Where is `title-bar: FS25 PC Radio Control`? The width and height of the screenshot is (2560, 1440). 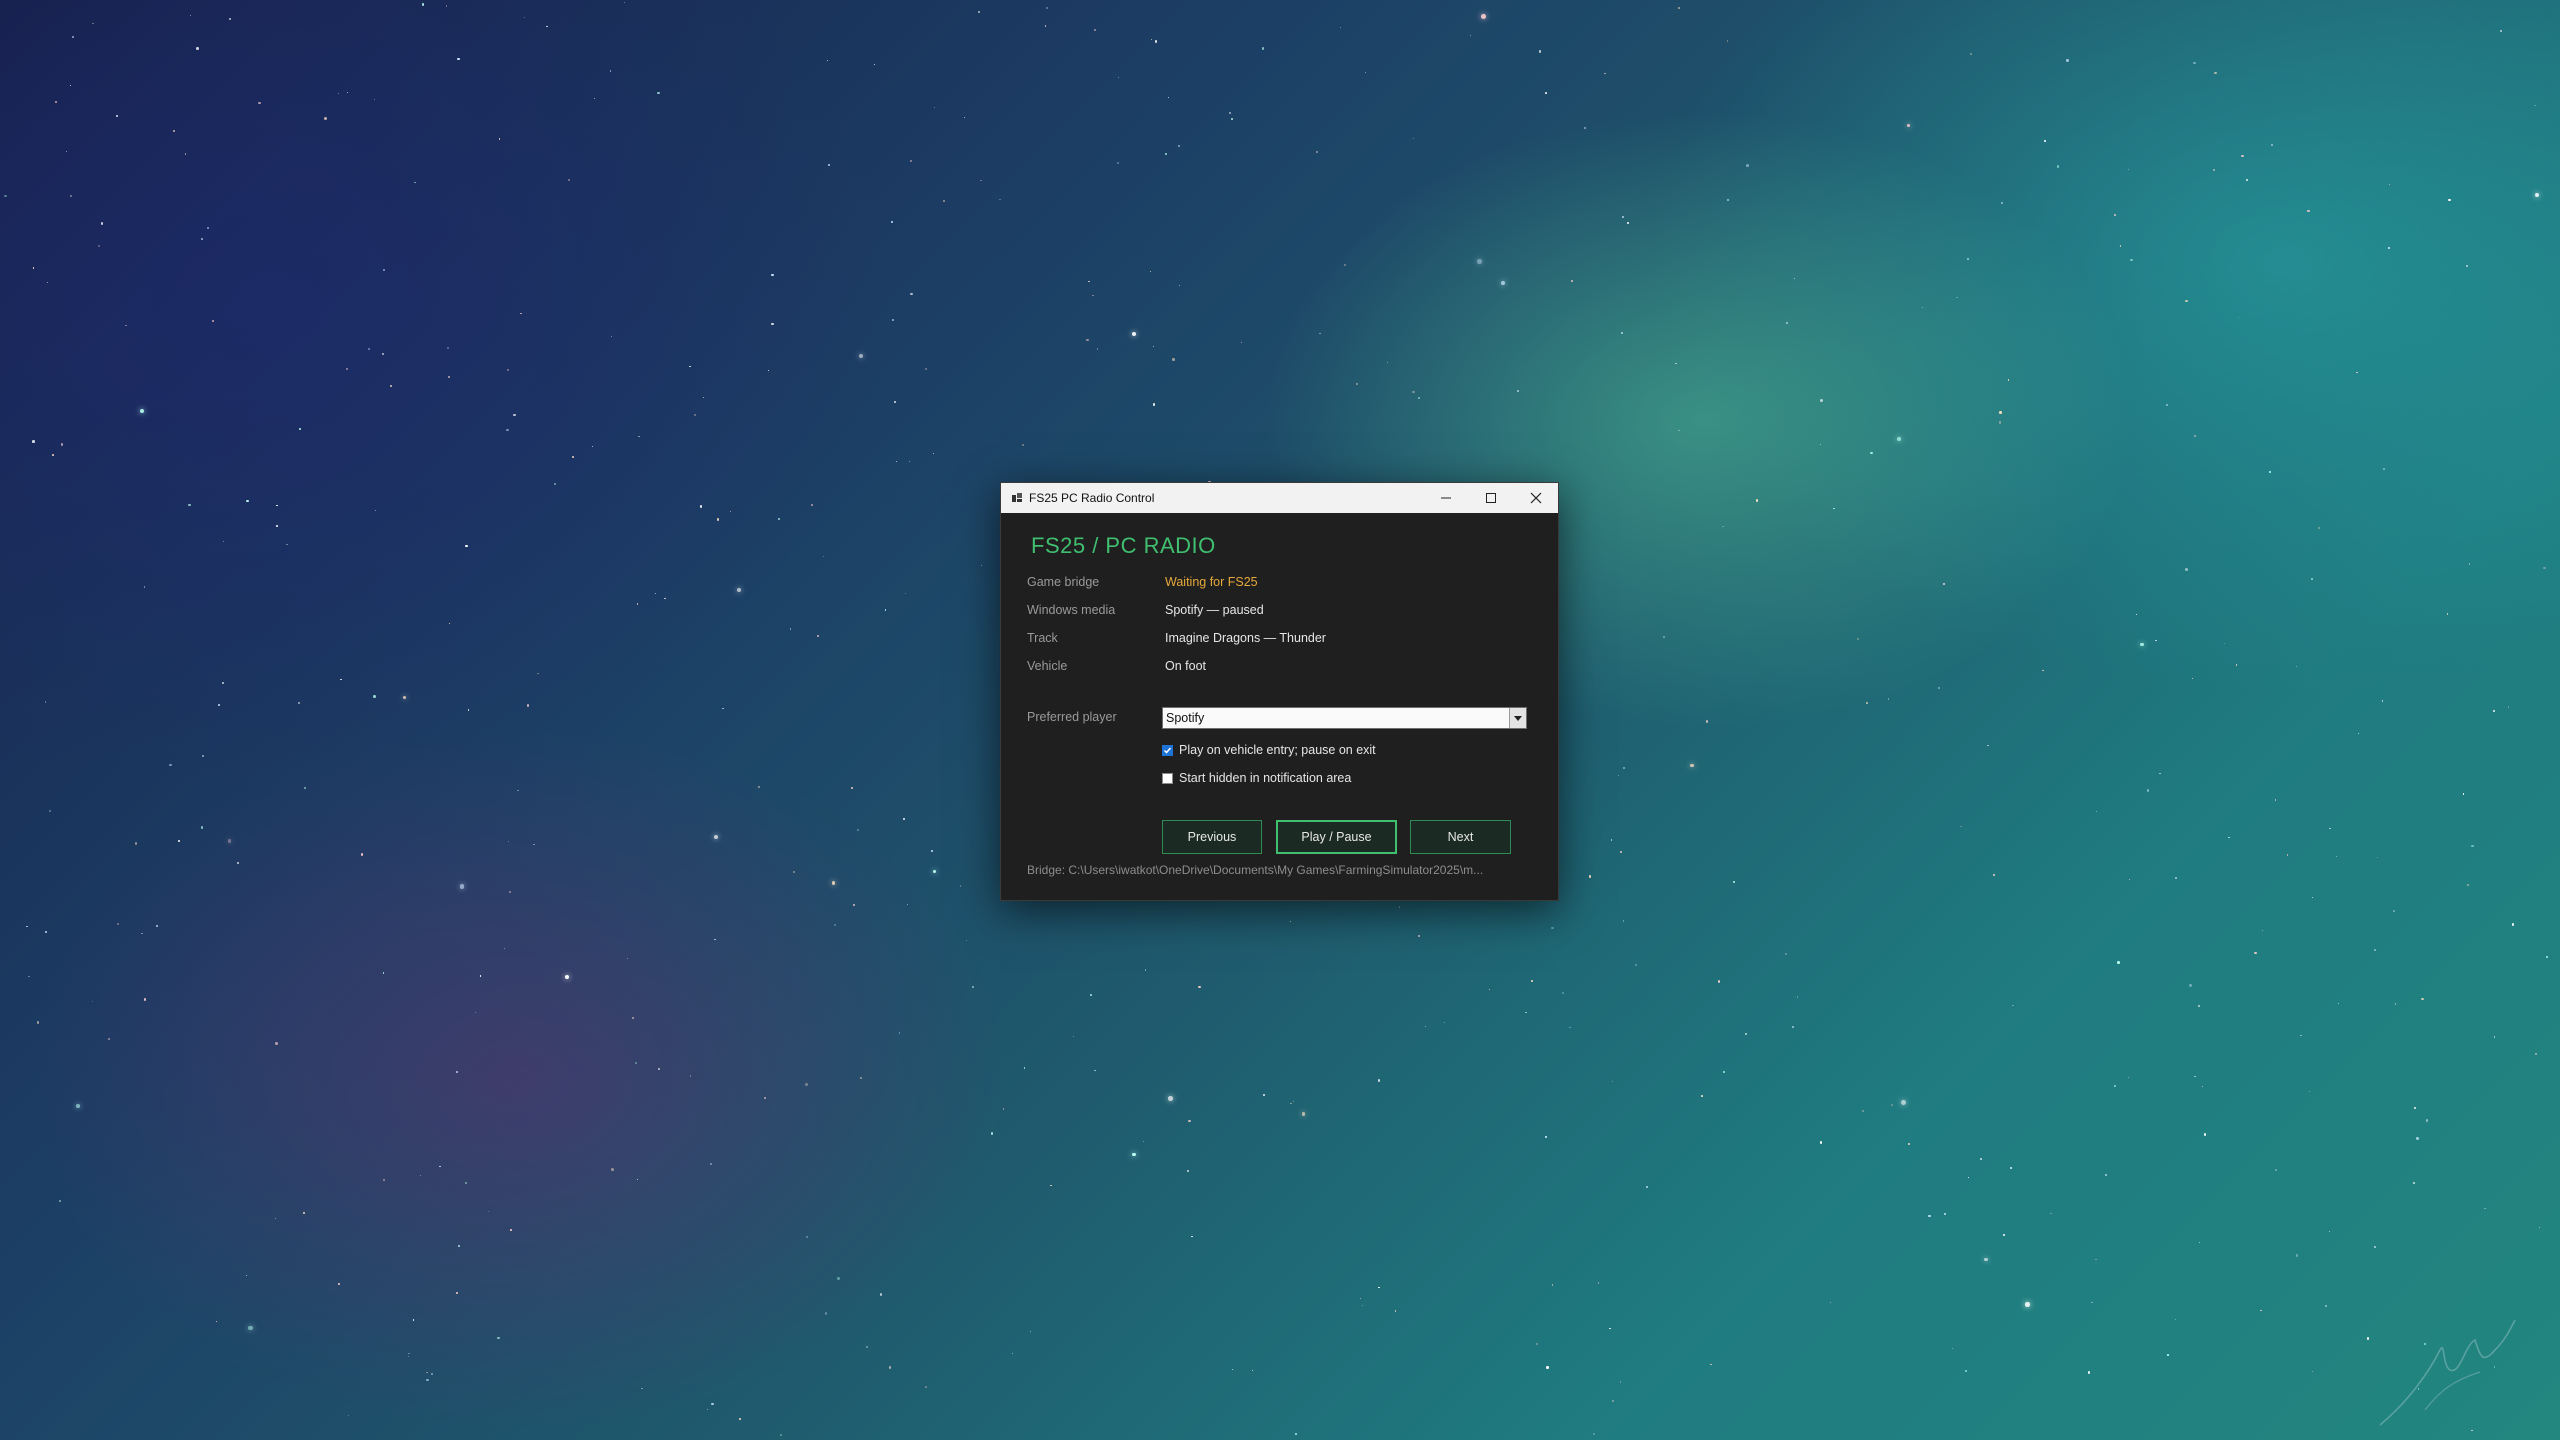
title-bar: FS25 PC Radio Control is located at coordinates (1279, 498).